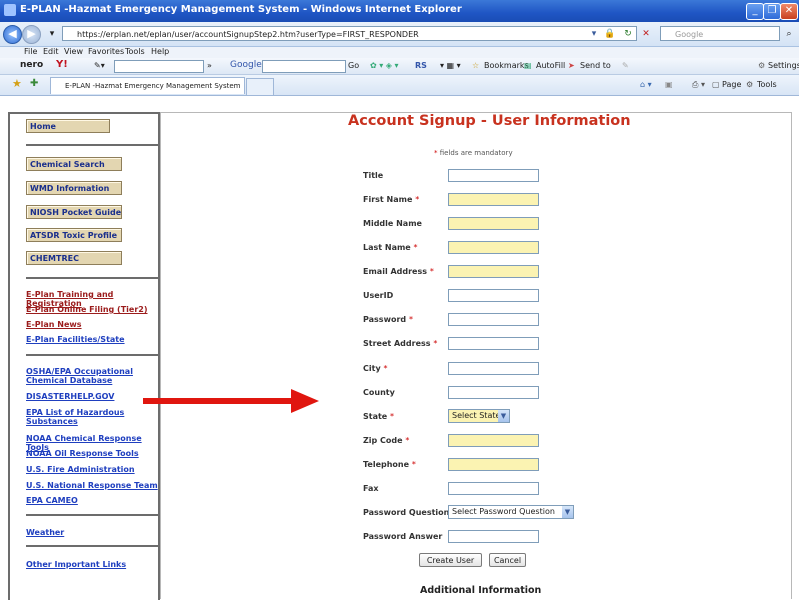 Image resolution: width=799 pixels, height=600 pixels. What do you see at coordinates (475, 65) in the screenshot?
I see `star-icon: ☆` at bounding box center [475, 65].